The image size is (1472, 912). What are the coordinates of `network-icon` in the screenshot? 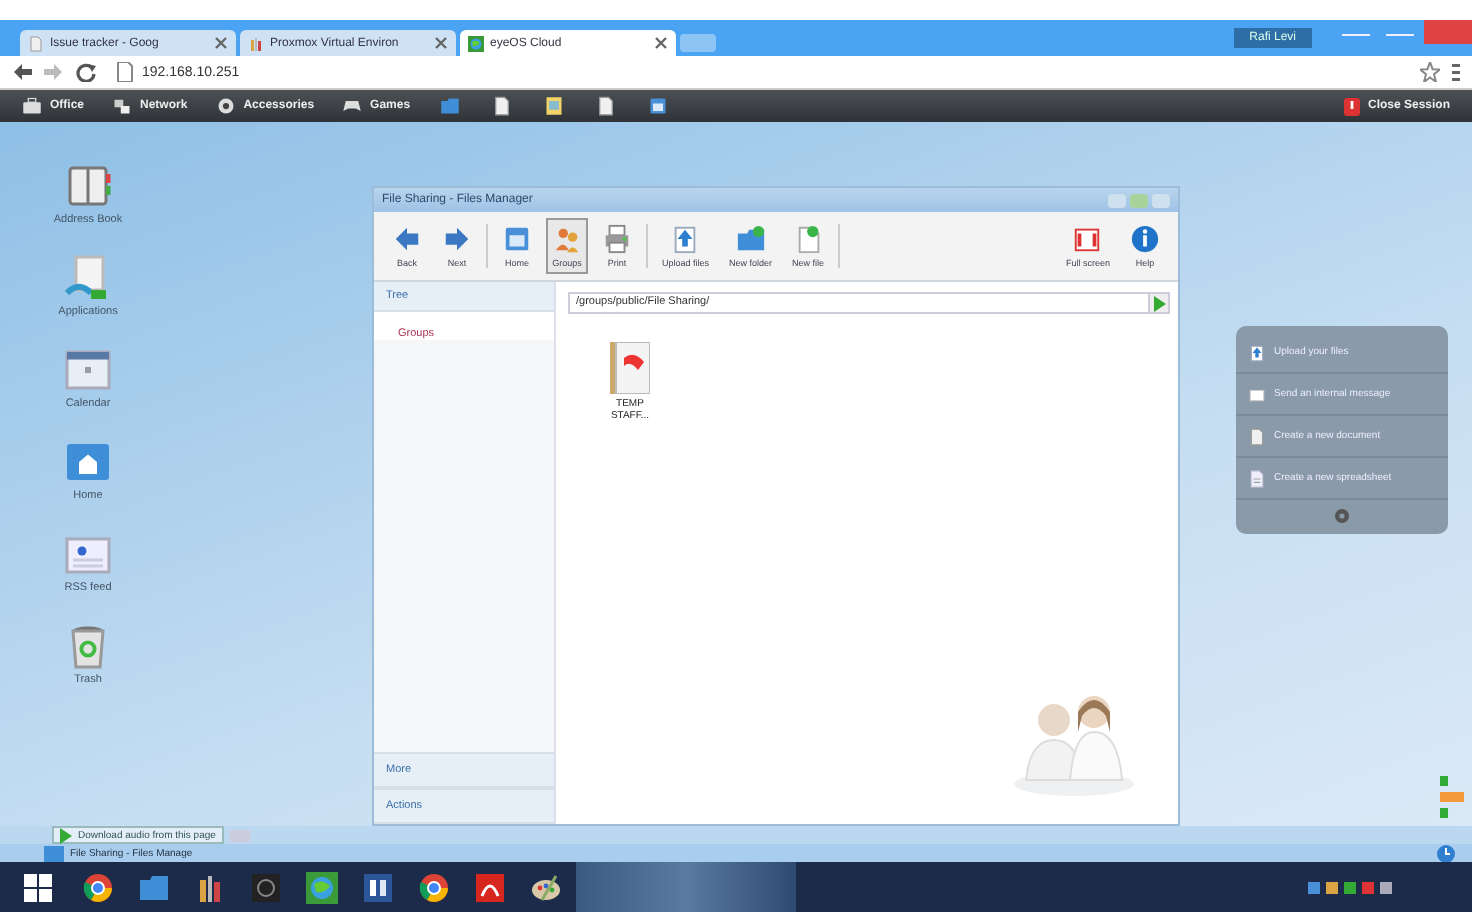 It's located at (122, 106).